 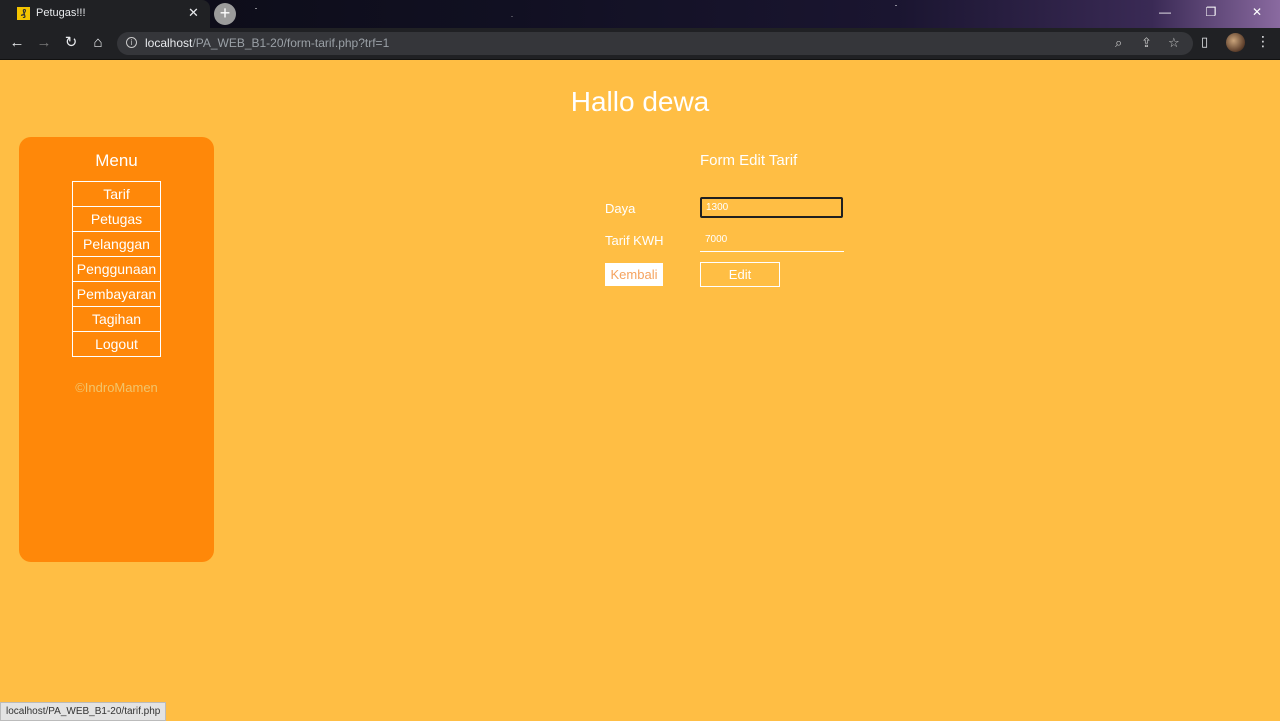 What do you see at coordinates (771, 207) in the screenshot?
I see `daya-input: 1300` at bounding box center [771, 207].